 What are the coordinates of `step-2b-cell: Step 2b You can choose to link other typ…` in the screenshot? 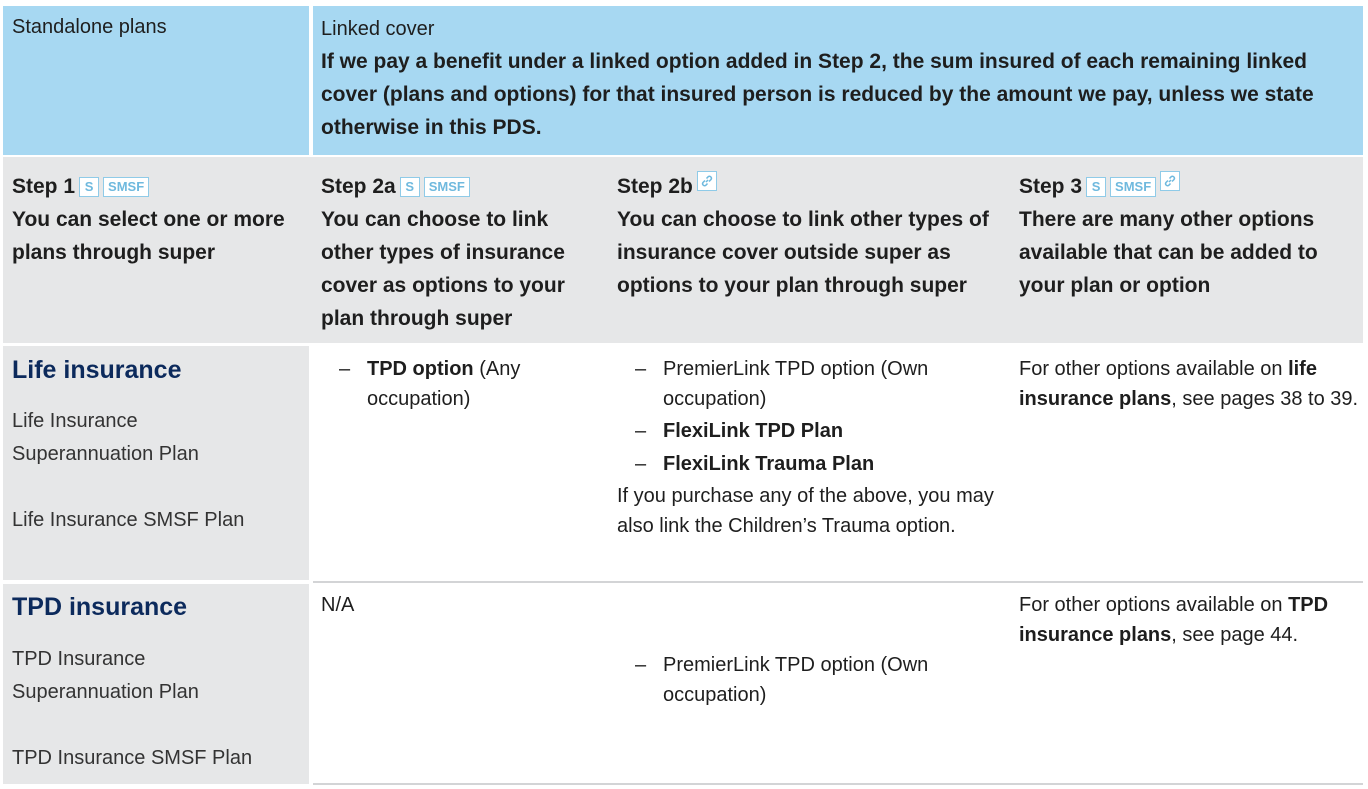 It's located at (814, 236).